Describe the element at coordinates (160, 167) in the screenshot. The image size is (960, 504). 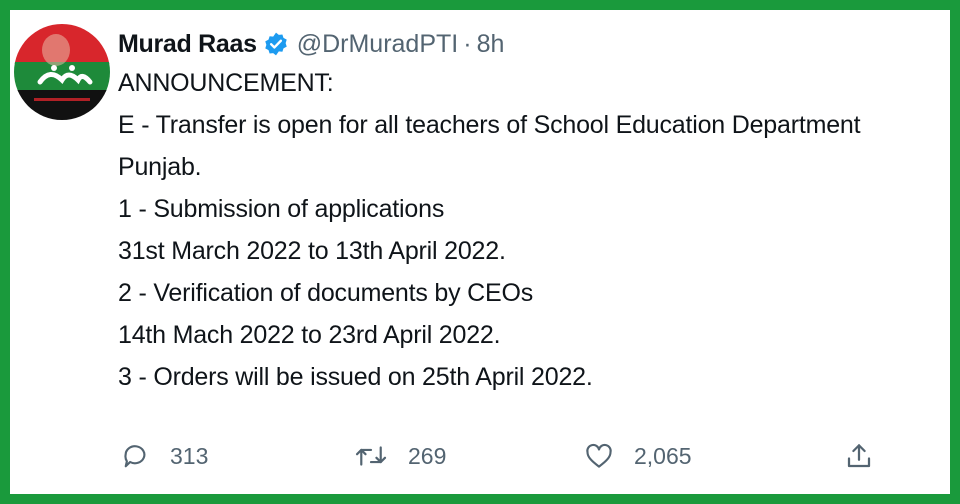
I see `body-line-punjab: Punjab.` at that location.